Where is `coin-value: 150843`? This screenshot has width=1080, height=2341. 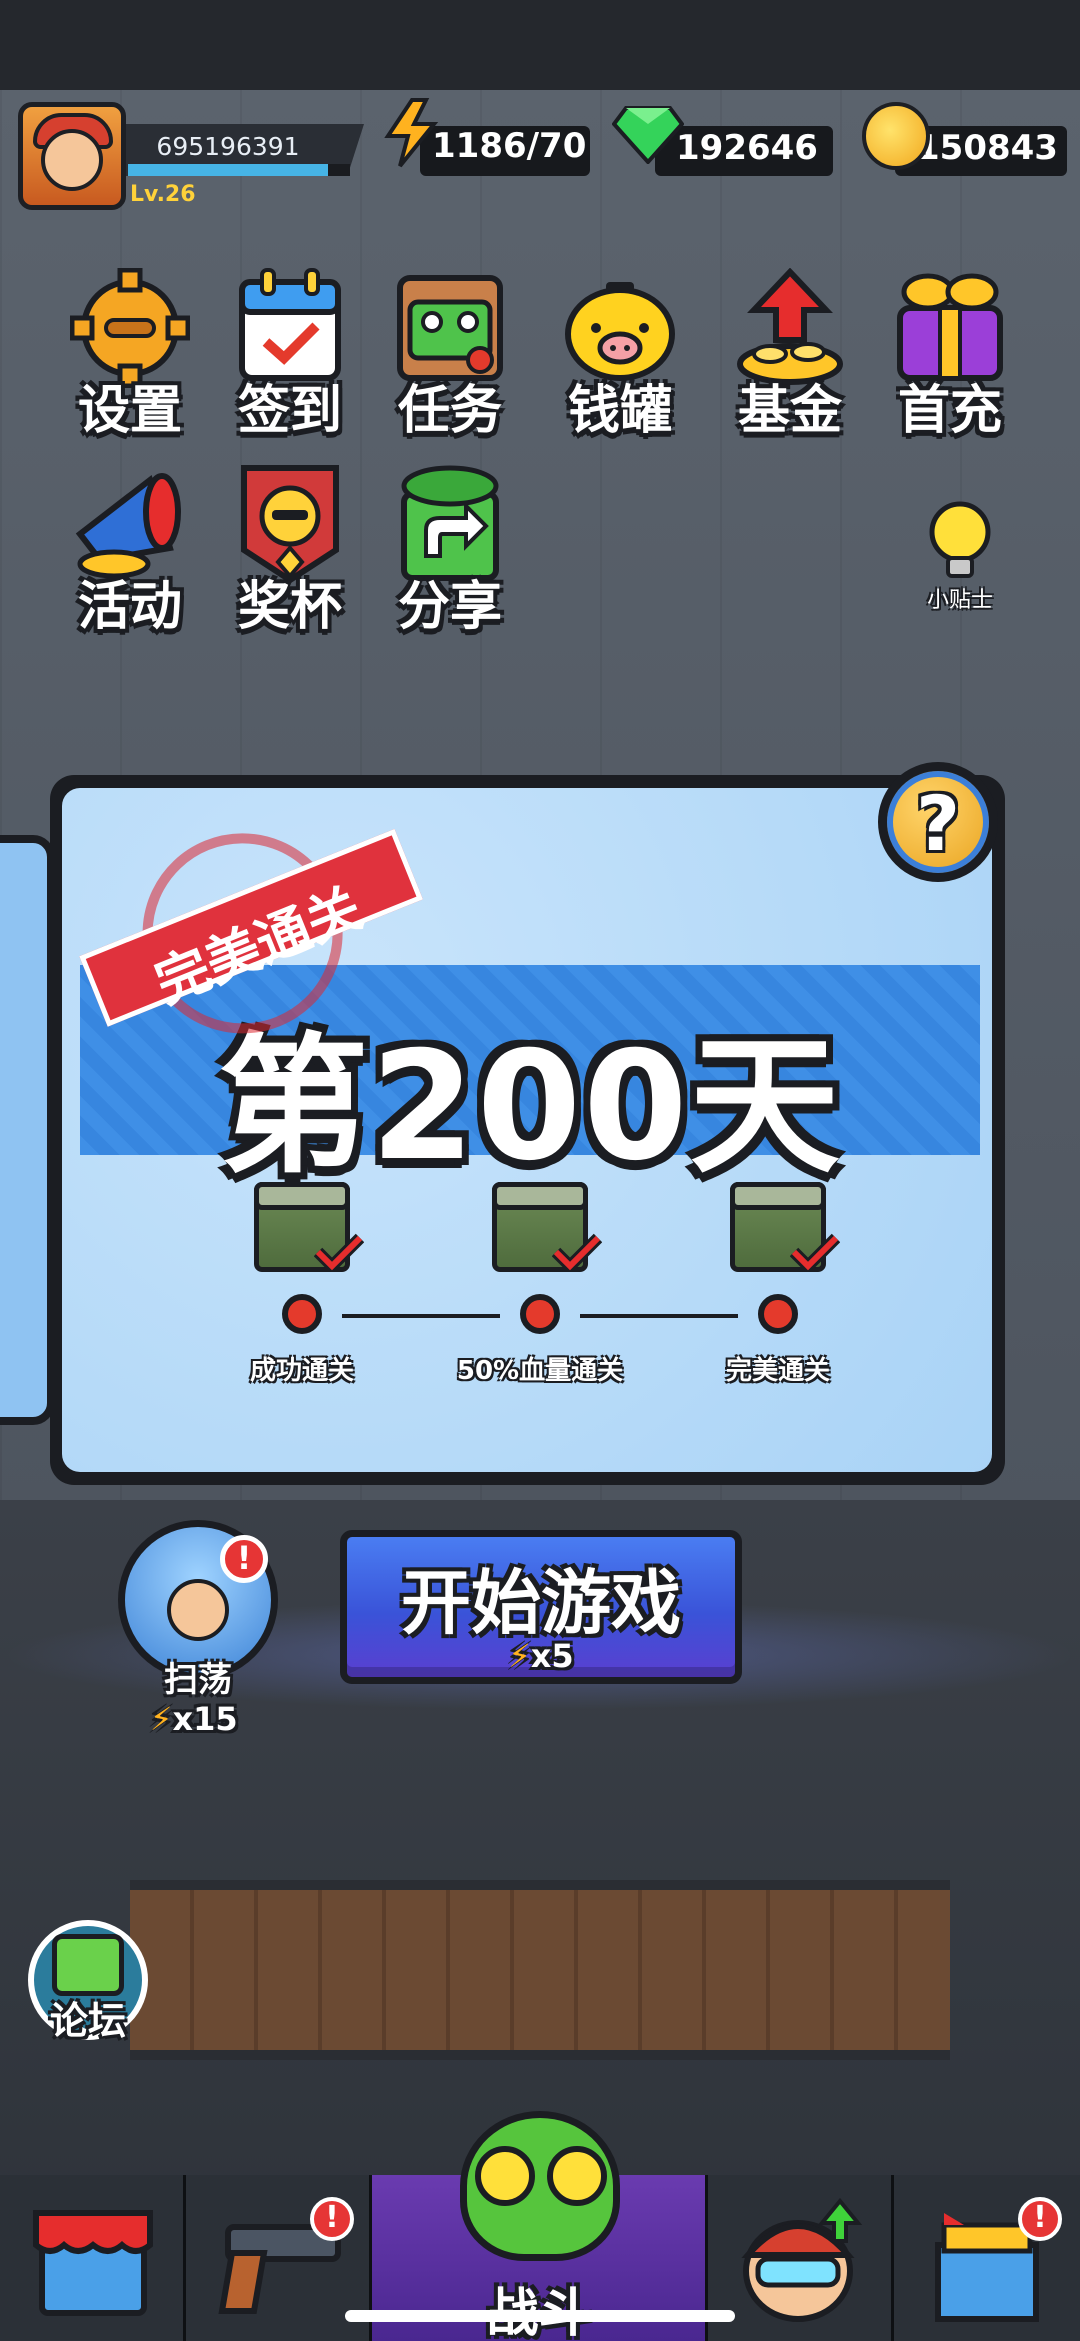 coin-value: 150843 is located at coordinates (987, 148).